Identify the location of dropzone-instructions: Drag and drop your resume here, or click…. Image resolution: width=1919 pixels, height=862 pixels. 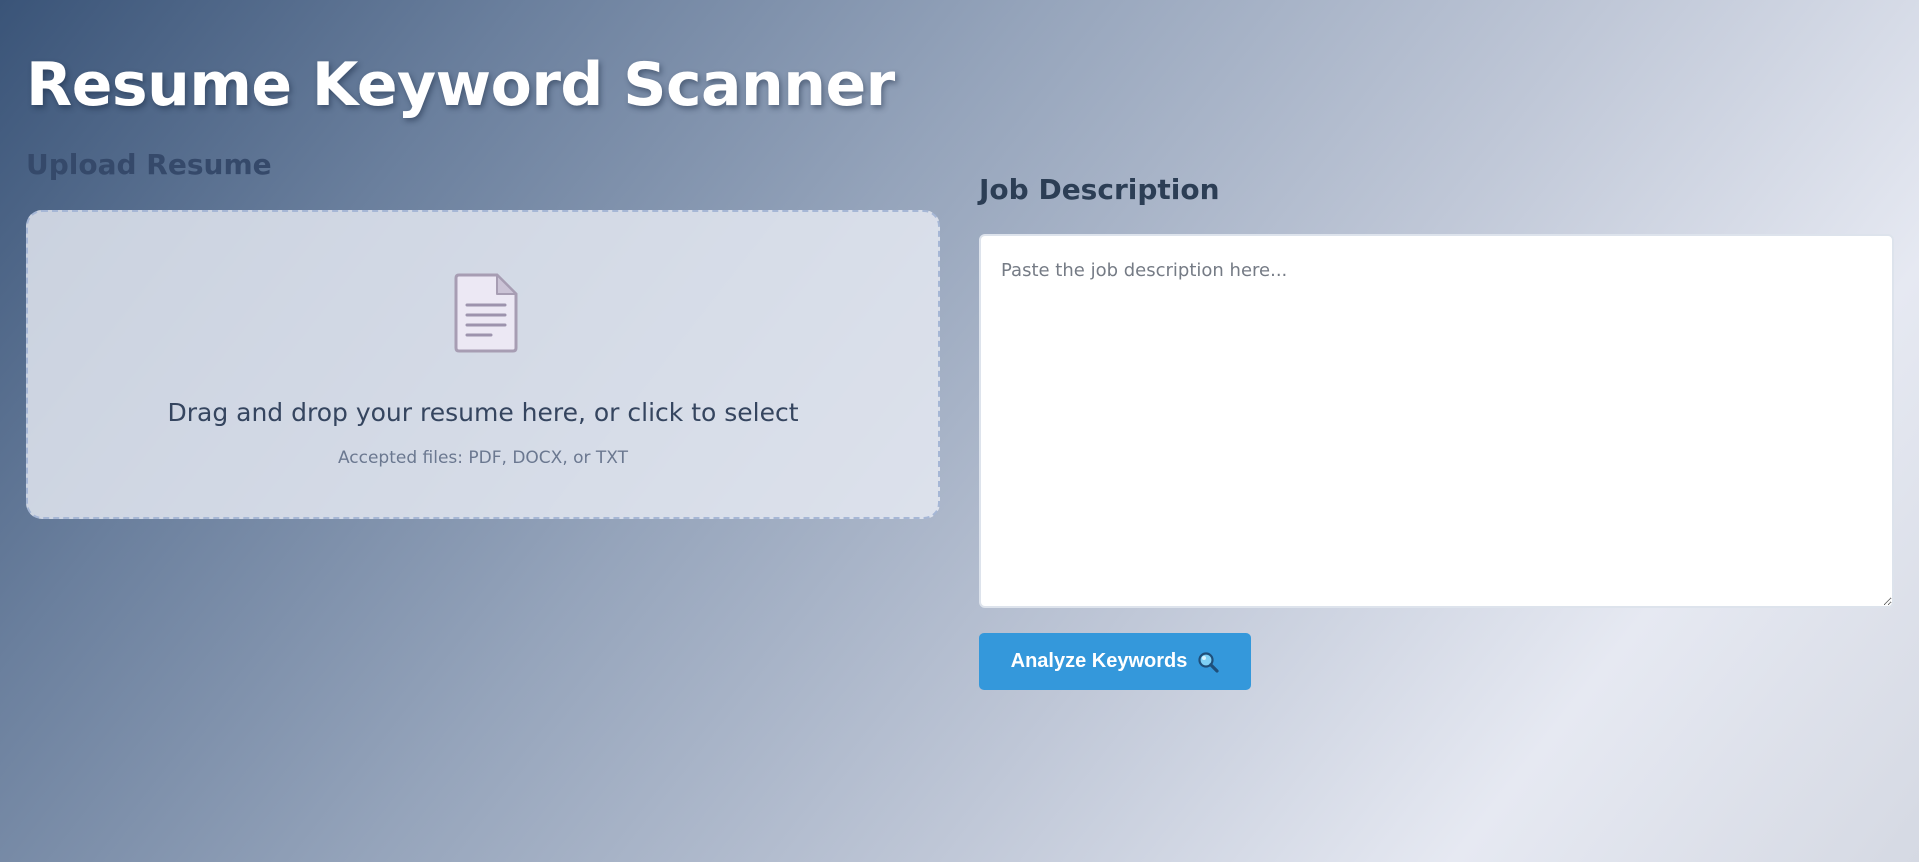
(483, 412).